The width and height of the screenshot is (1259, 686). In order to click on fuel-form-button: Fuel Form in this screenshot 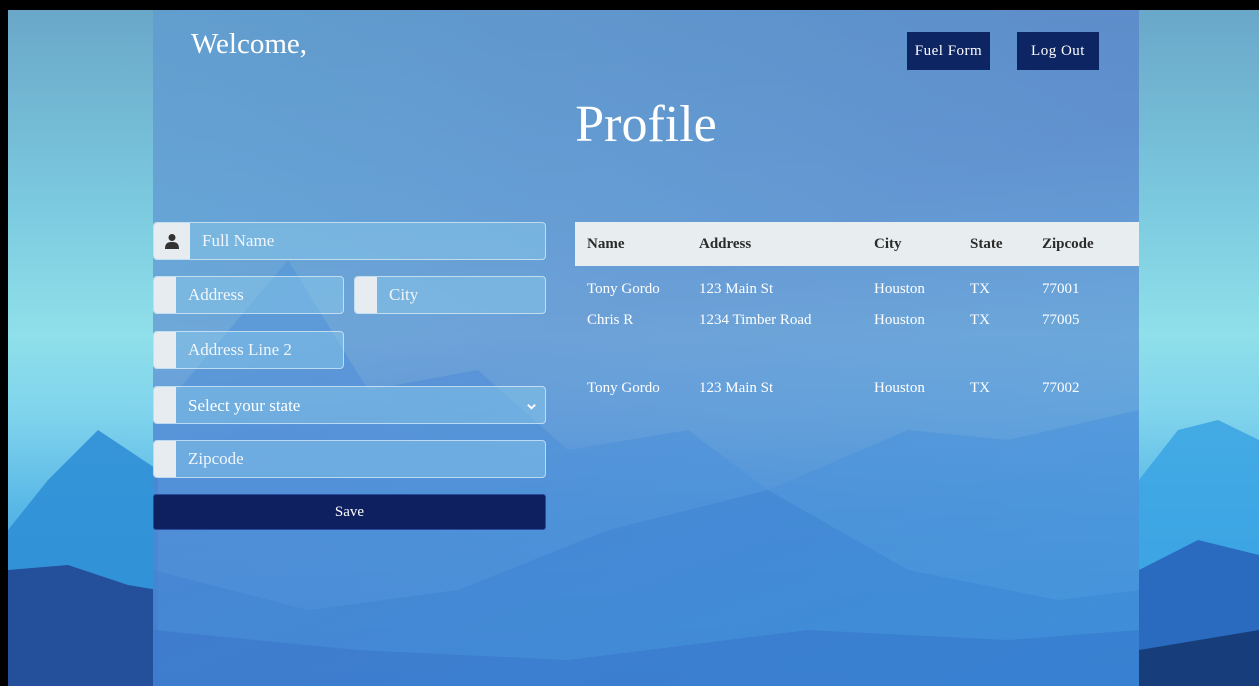, I will do `click(948, 51)`.